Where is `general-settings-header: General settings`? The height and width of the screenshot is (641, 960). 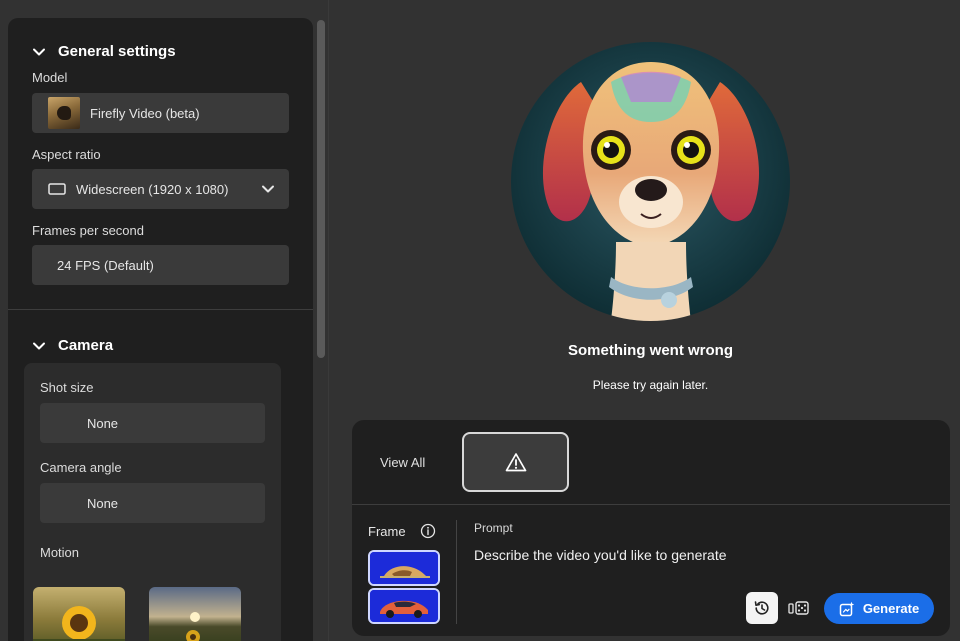
general-settings-header: General settings is located at coordinates (104, 51).